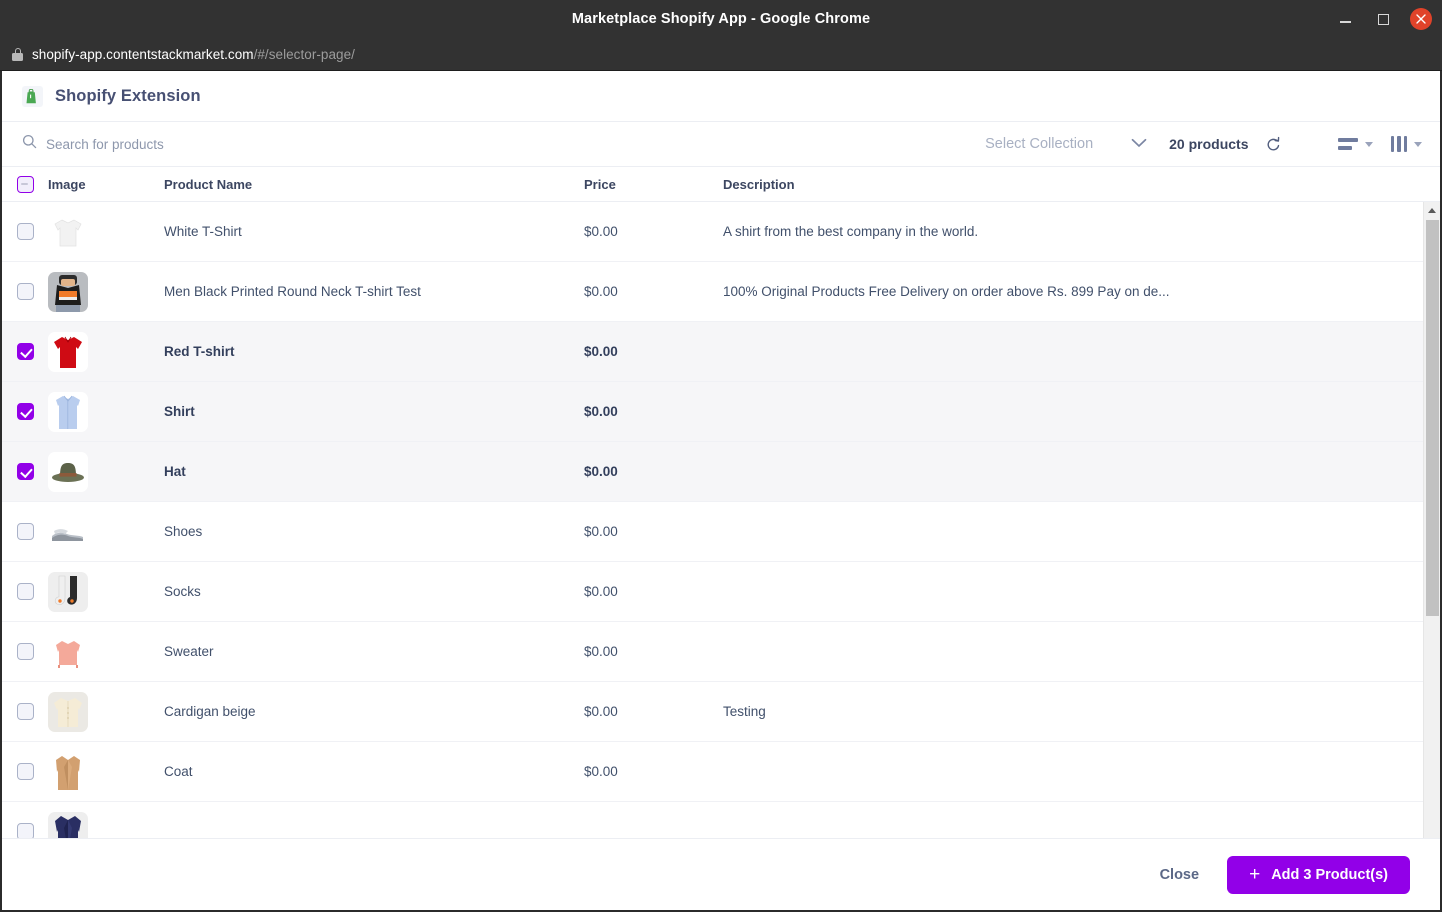  I want to click on table-row: Sweater $0.00, so click(712, 652).